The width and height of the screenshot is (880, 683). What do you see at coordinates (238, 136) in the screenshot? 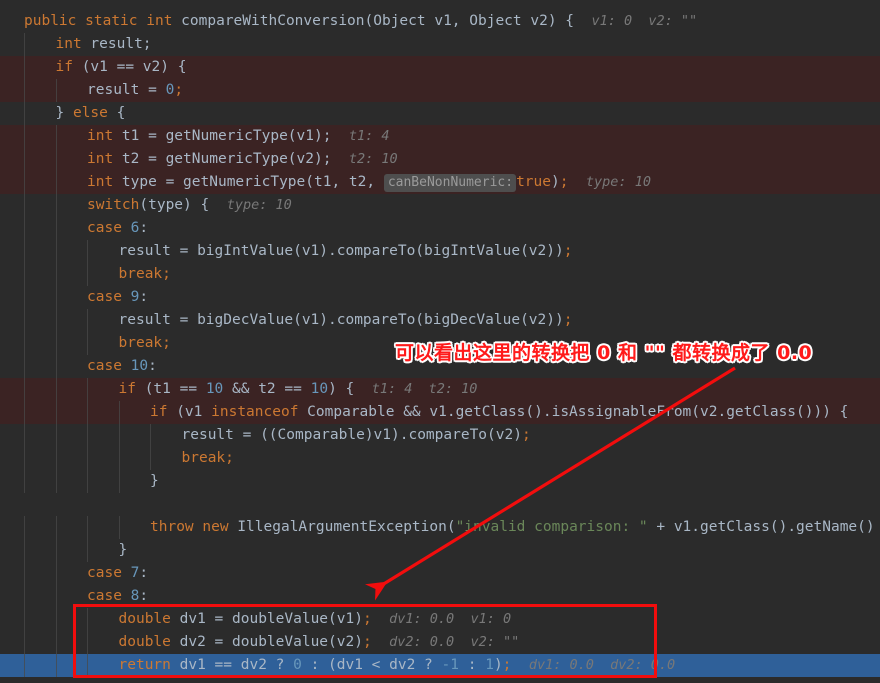
I see `code-line: int t1 = getNumericType(v1); t1: 4` at bounding box center [238, 136].